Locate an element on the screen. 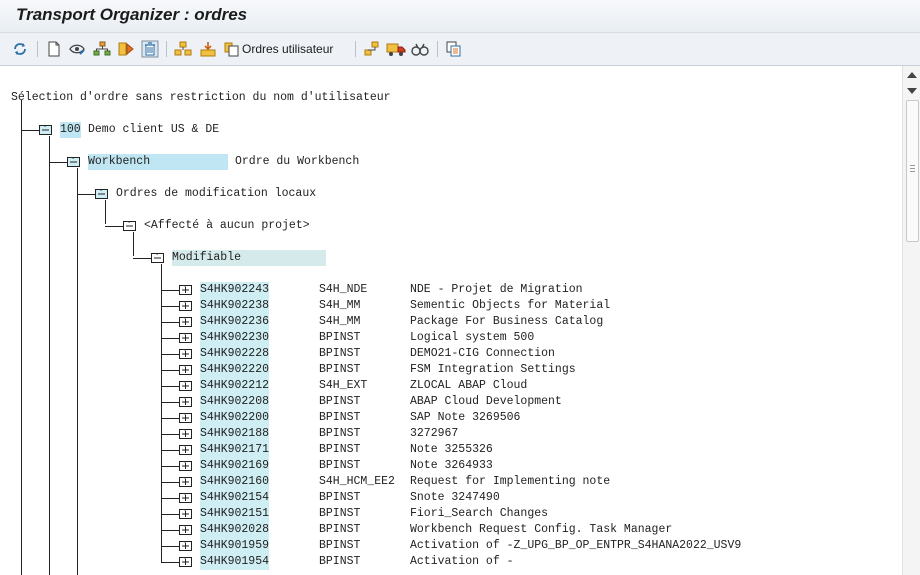 Image resolution: width=920 pixels, height=575 pixels. request-row: S4HK902220 BPINST FSM Integration Settings is located at coordinates (450, 370).